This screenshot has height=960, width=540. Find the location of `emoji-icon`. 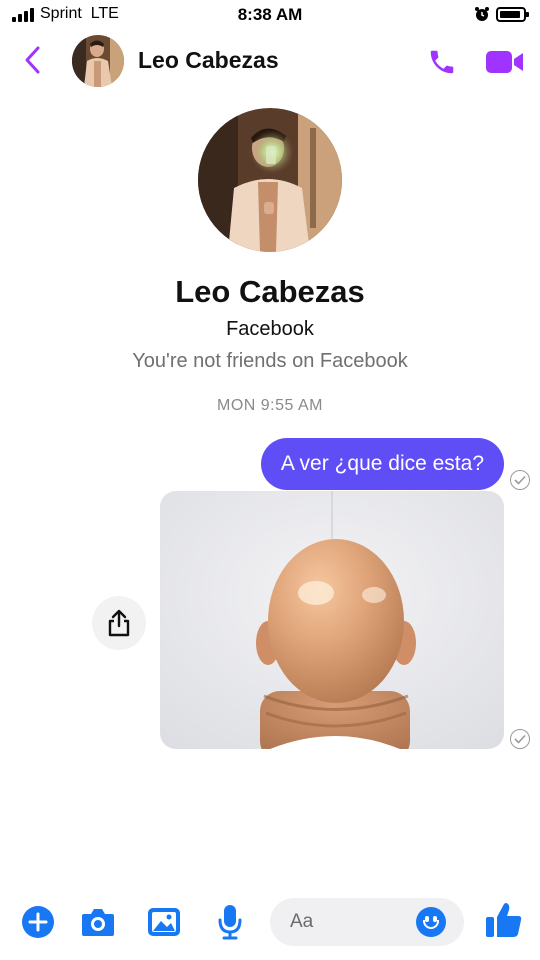

emoji-icon is located at coordinates (431, 922).